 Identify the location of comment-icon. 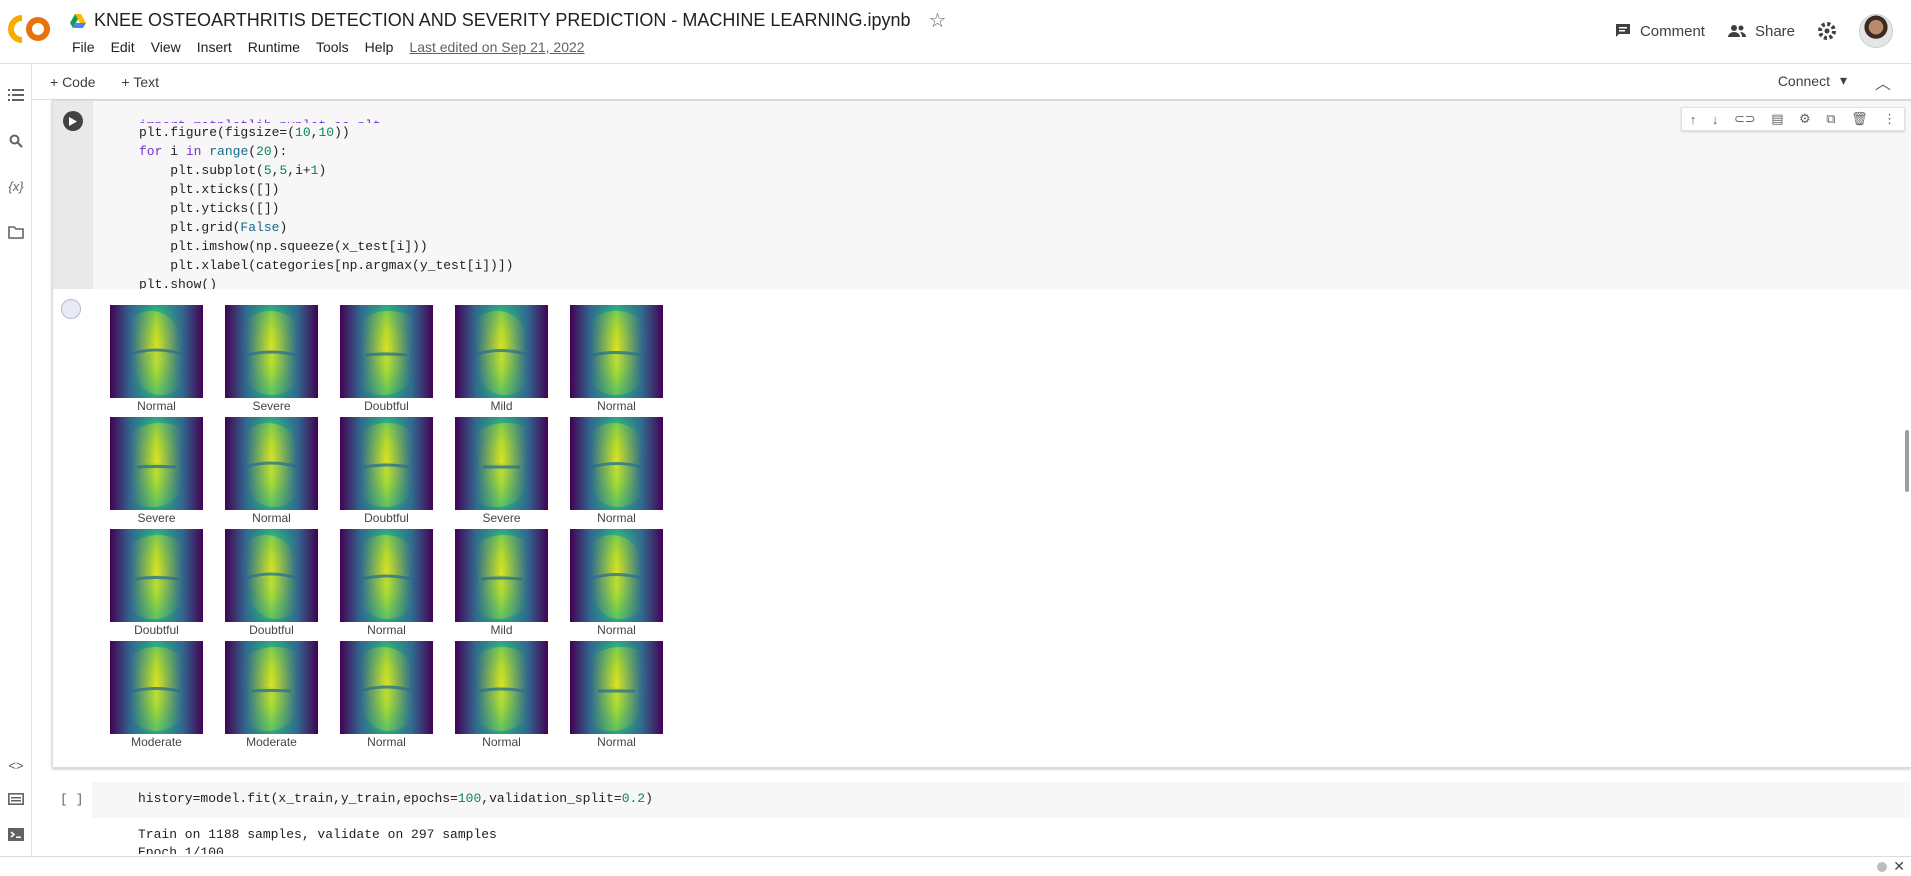
(1622, 30).